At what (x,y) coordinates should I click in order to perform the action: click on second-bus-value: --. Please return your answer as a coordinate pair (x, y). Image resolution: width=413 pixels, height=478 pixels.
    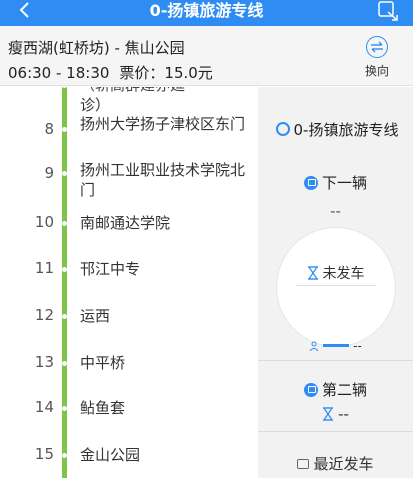
    Looking at the image, I should click on (335, 414).